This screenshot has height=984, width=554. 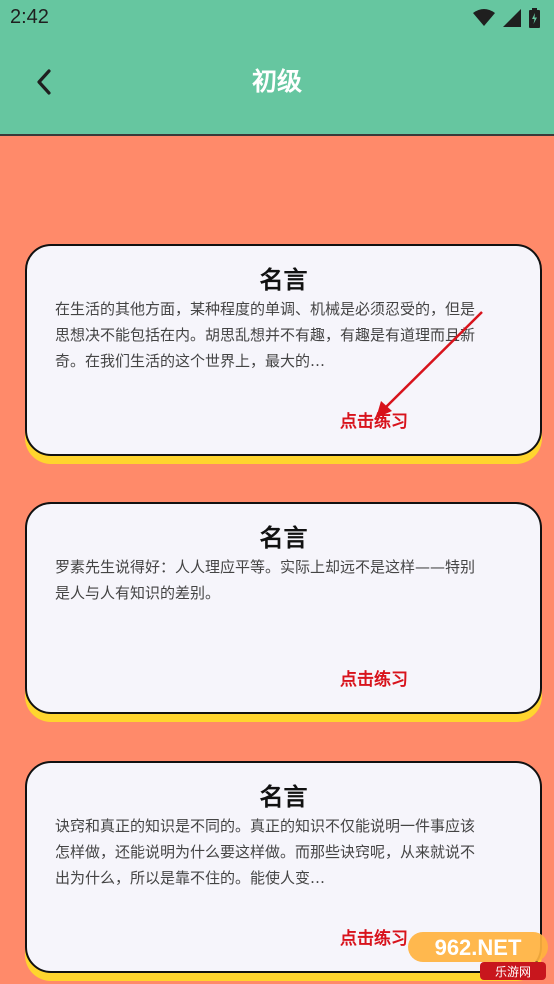 I want to click on watermark-logo-icon: 962.NET 乐游网, so click(x=478, y=956).